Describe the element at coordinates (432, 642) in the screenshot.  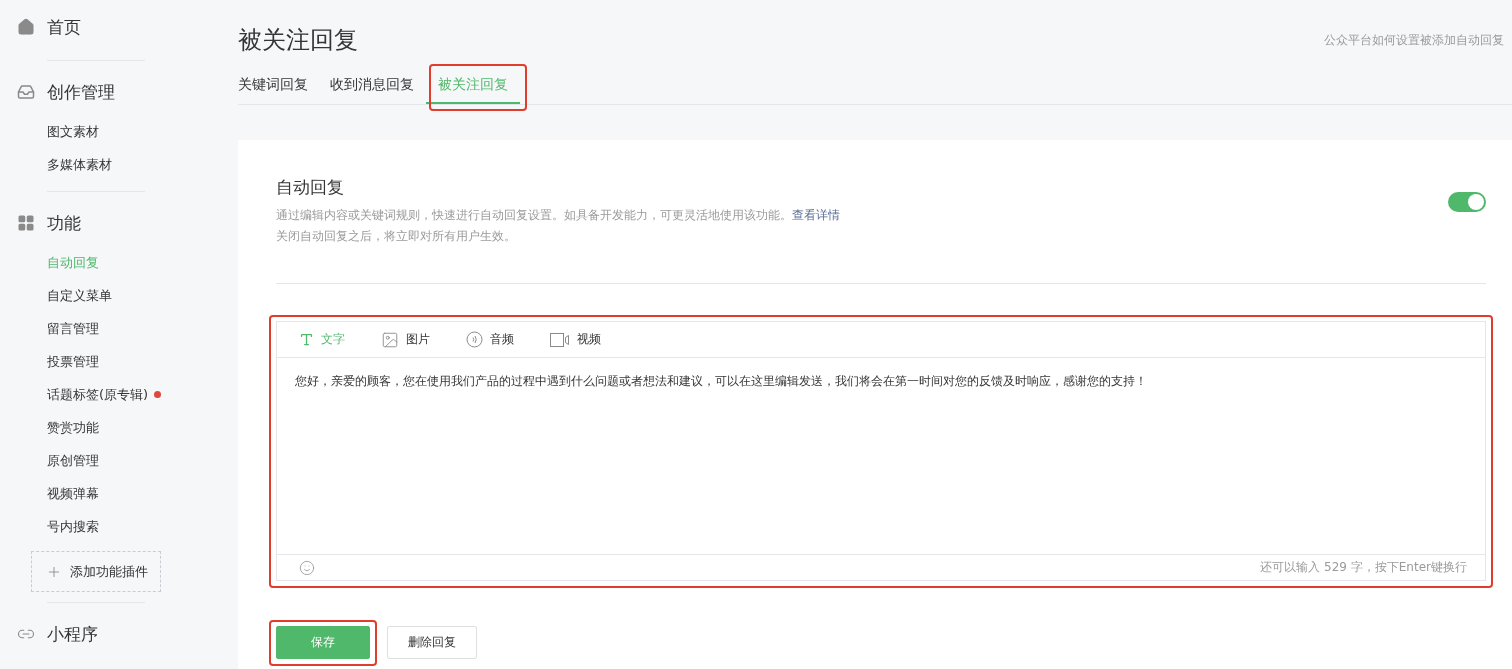
I see `delete-button: 删除回复` at that location.